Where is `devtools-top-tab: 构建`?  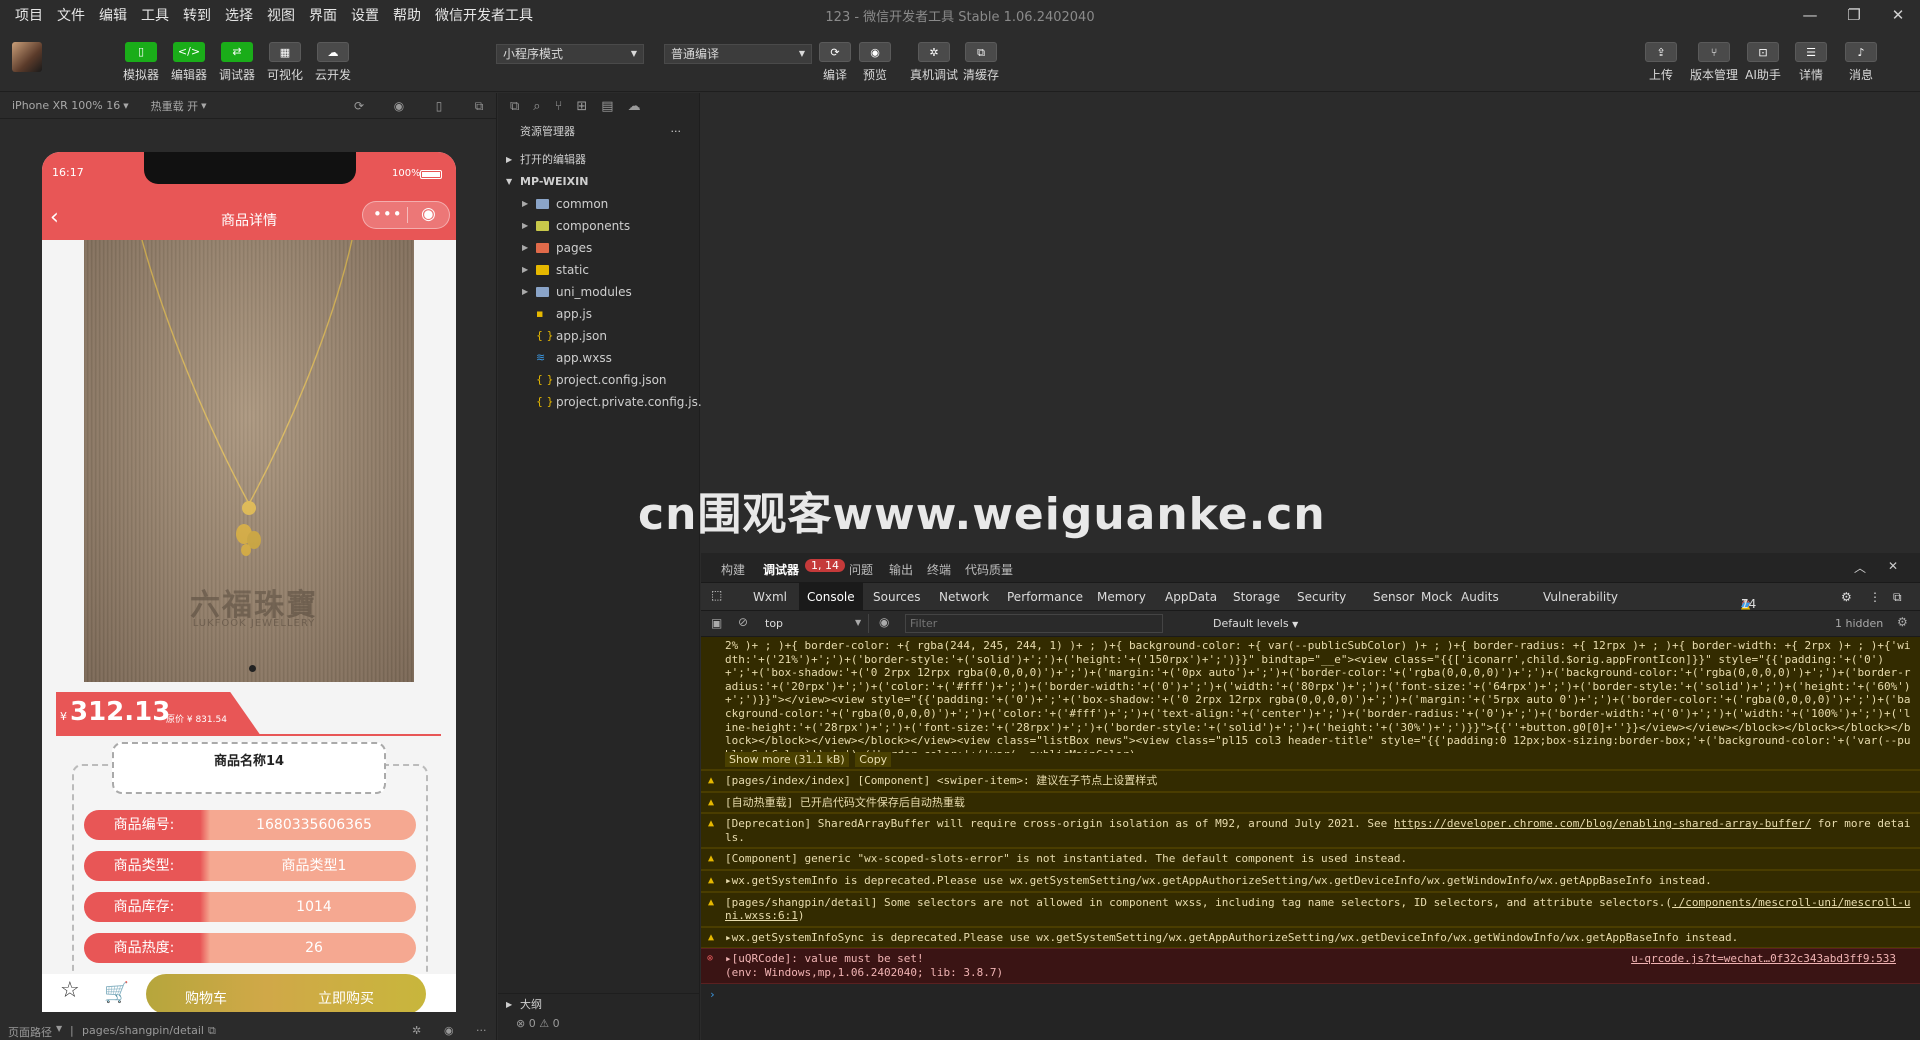
devtools-top-tab: 构建 is located at coordinates (733, 569).